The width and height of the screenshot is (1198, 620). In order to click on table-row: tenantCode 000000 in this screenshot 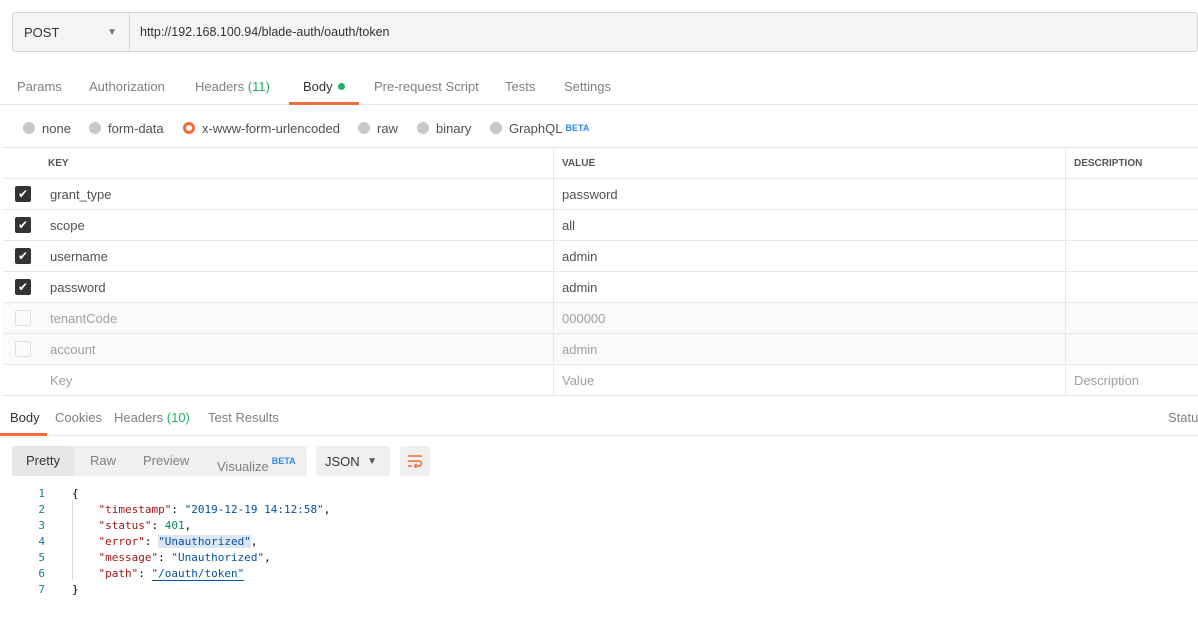, I will do `click(600, 318)`.